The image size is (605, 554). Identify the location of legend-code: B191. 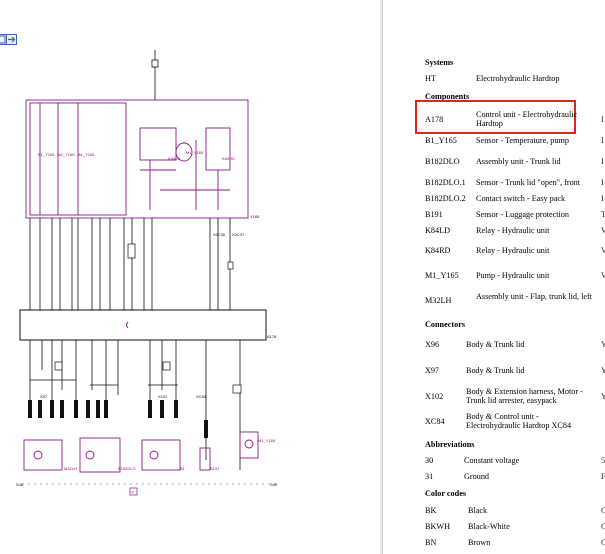
(434, 214).